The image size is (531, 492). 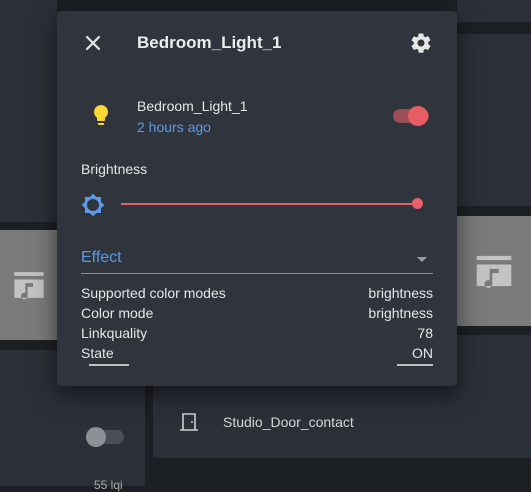 What do you see at coordinates (494, 360) in the screenshot?
I see `bg-card-right-lower` at bounding box center [494, 360].